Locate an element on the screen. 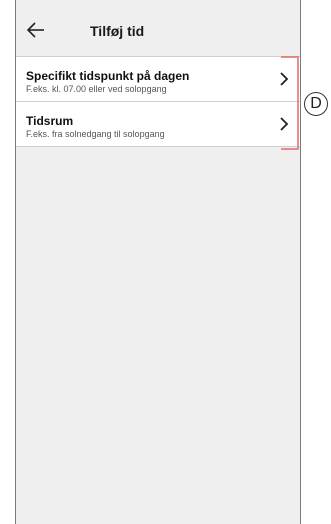  back-button is located at coordinates (36, 30).